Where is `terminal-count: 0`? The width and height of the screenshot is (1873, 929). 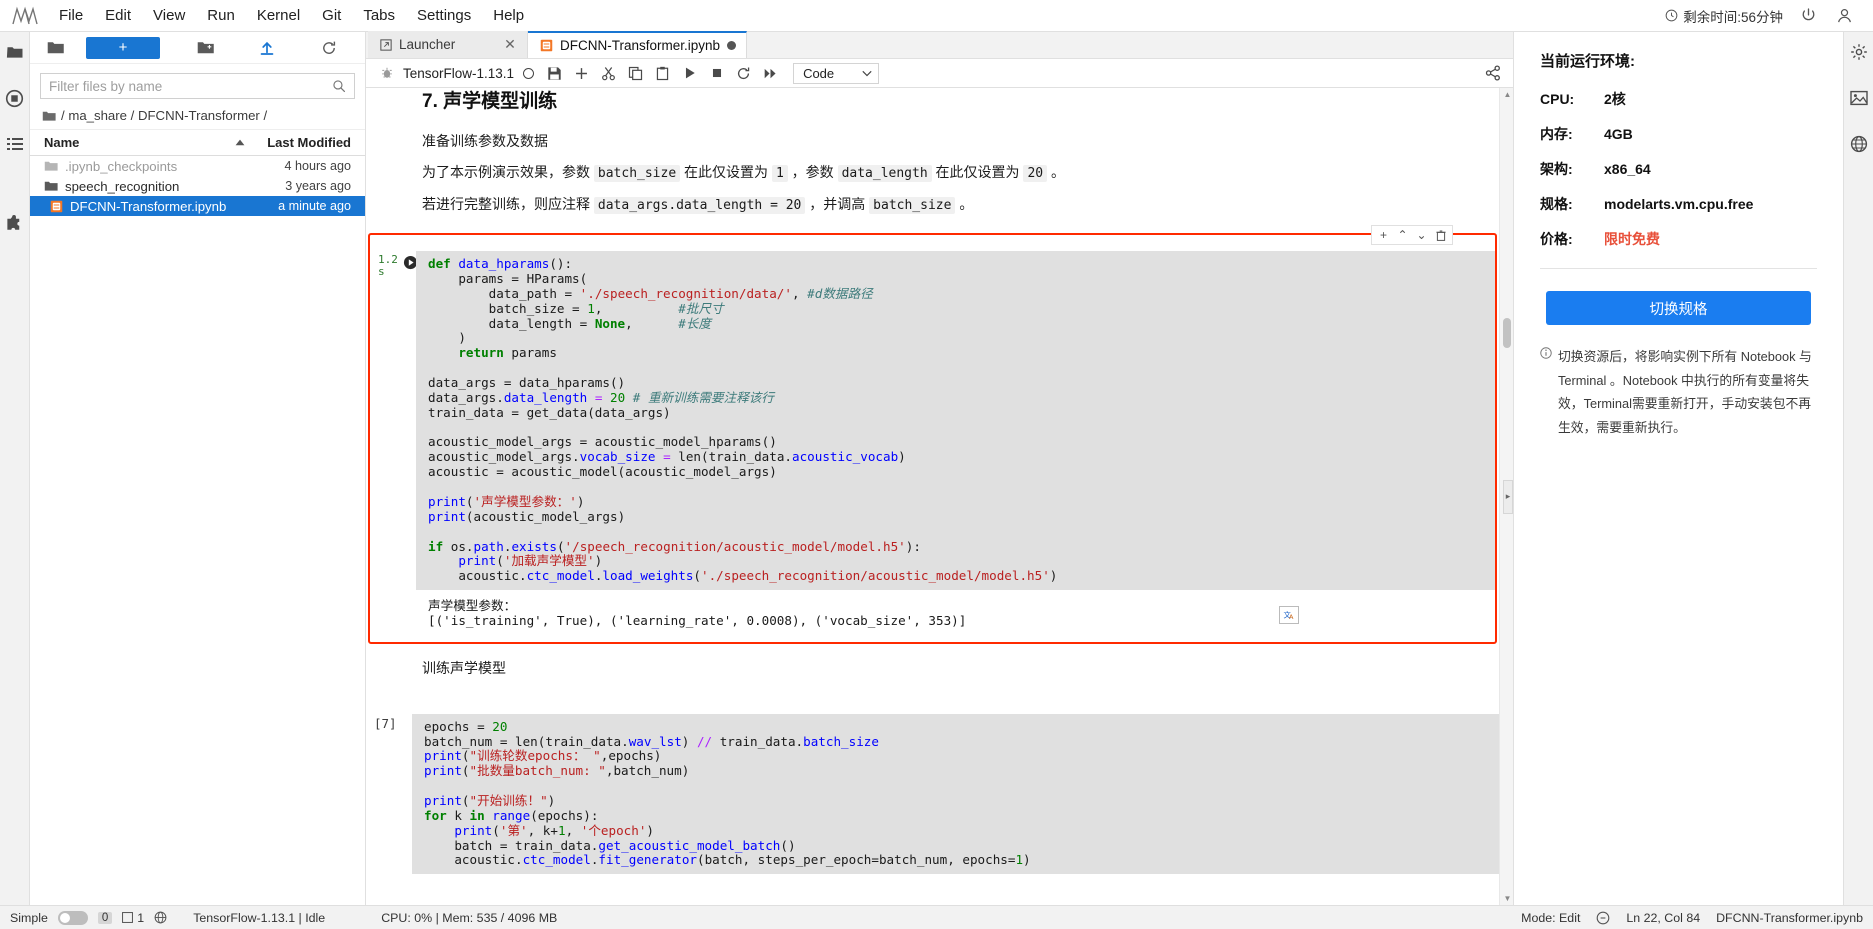 terminal-count: 0 is located at coordinates (105, 917).